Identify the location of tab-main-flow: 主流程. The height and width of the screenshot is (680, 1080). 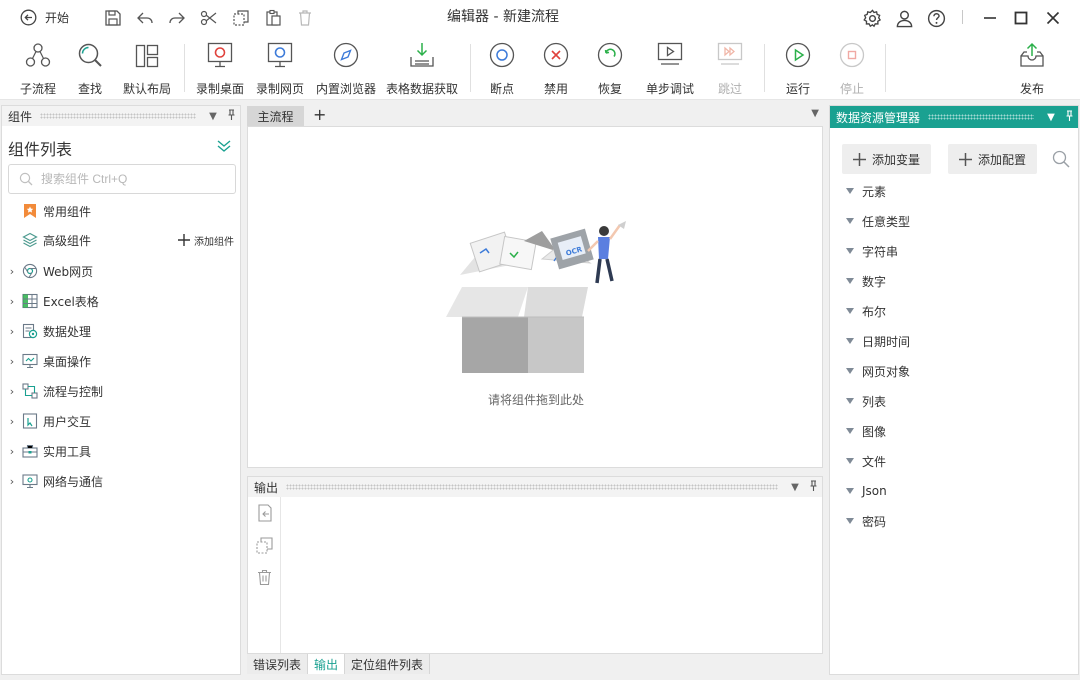
(275, 116).